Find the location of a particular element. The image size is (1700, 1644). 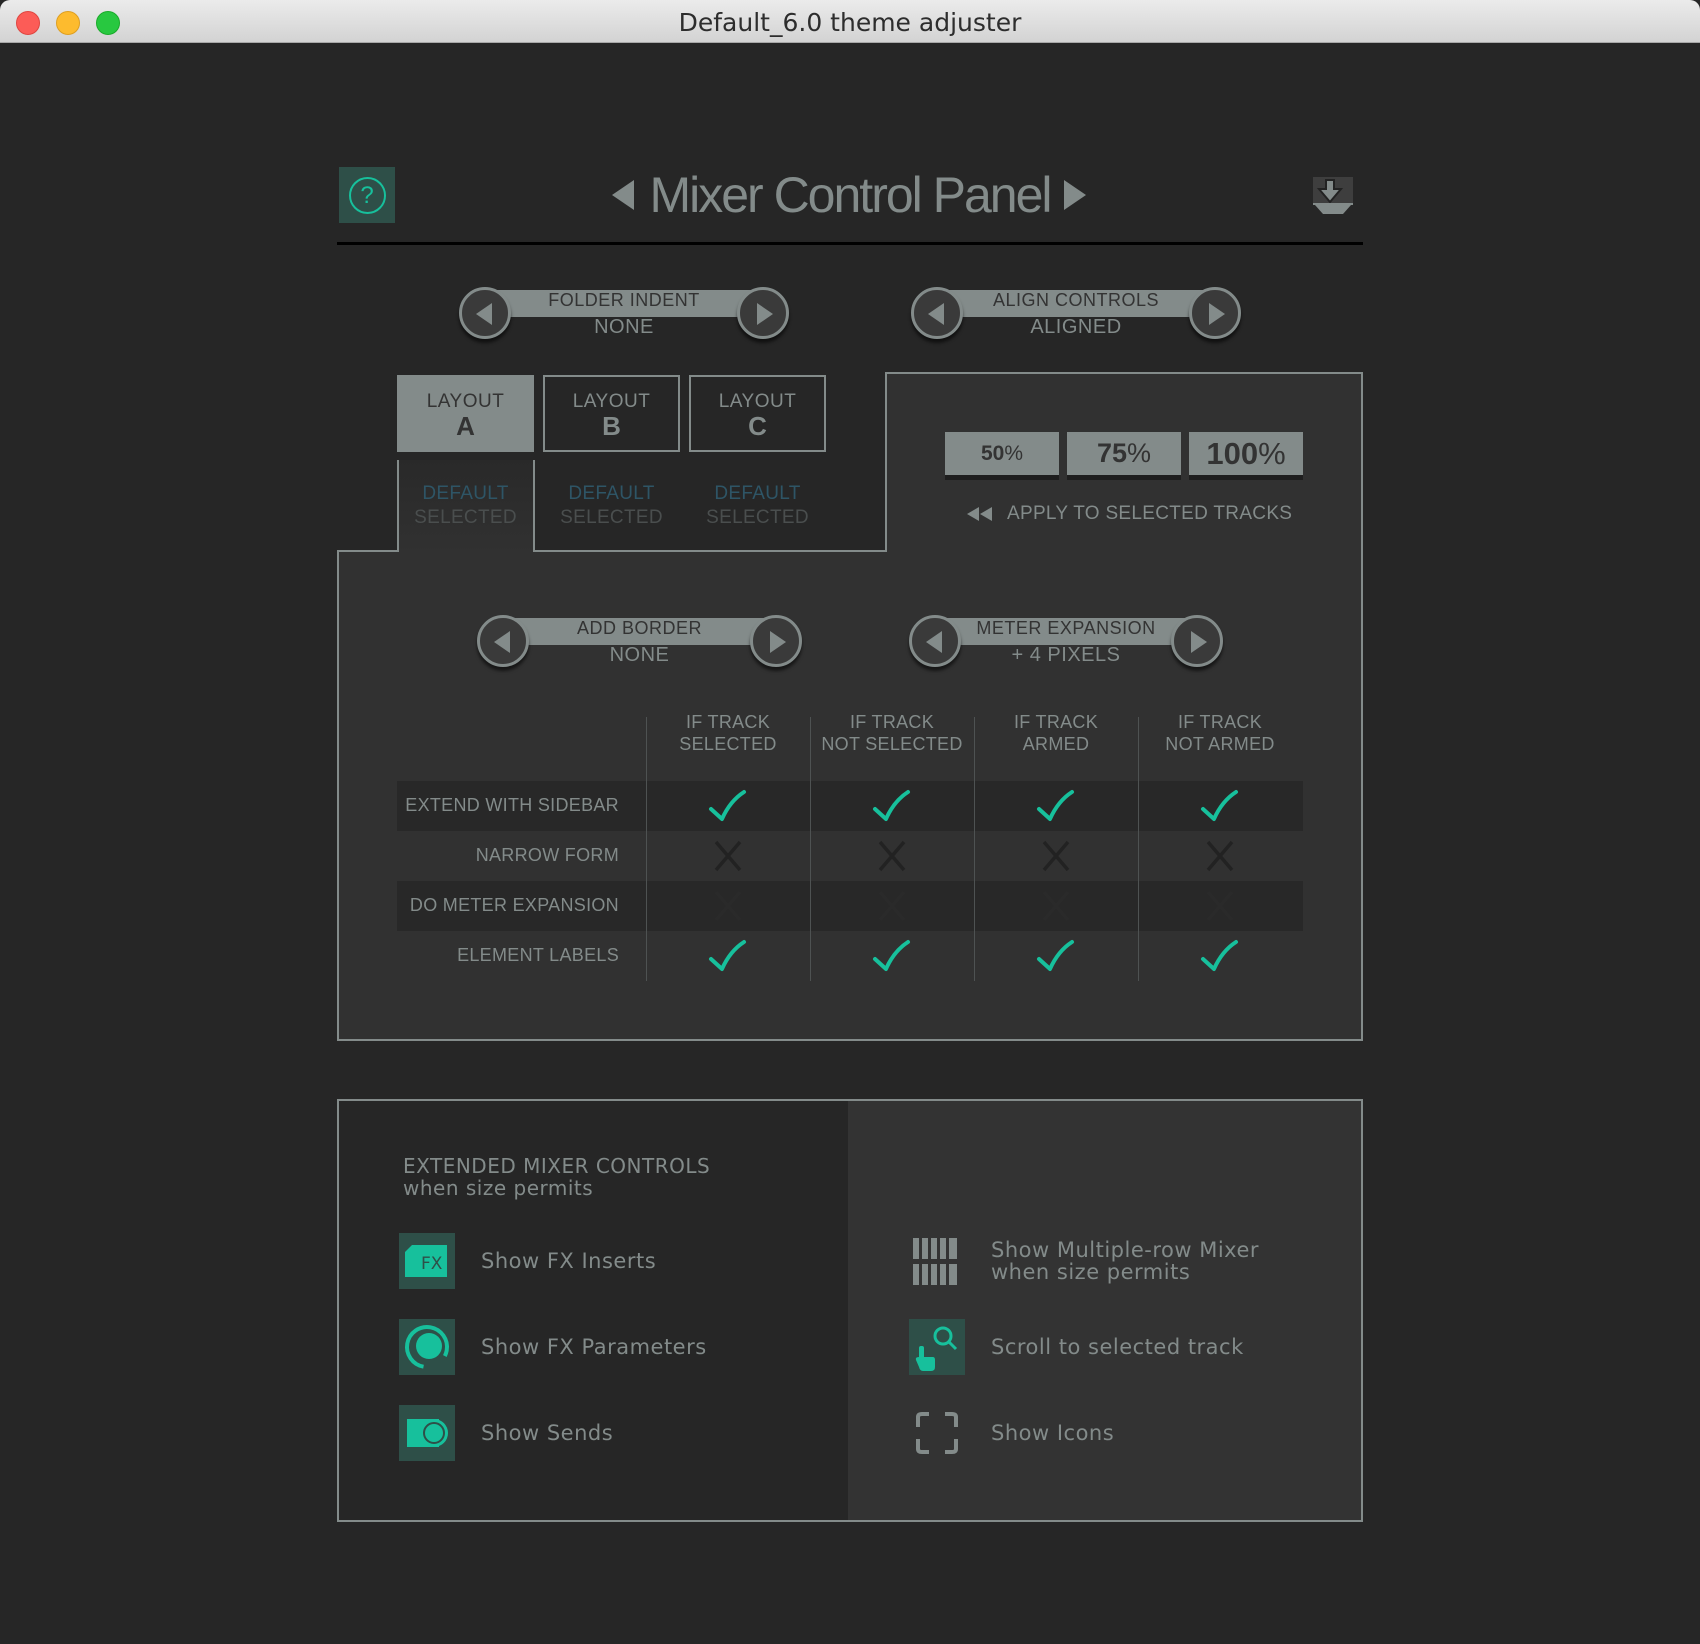

folder-indent-prev-button is located at coordinates (485, 313).